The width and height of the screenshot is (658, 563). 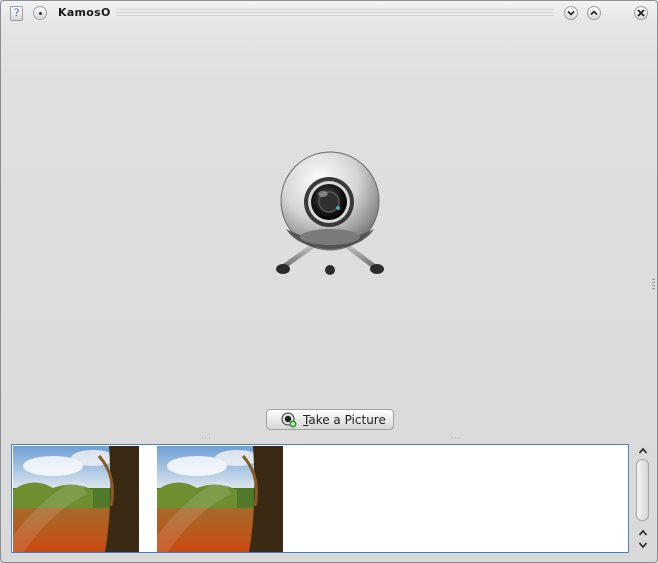 I want to click on scroll-down-button, so click(x=643, y=545).